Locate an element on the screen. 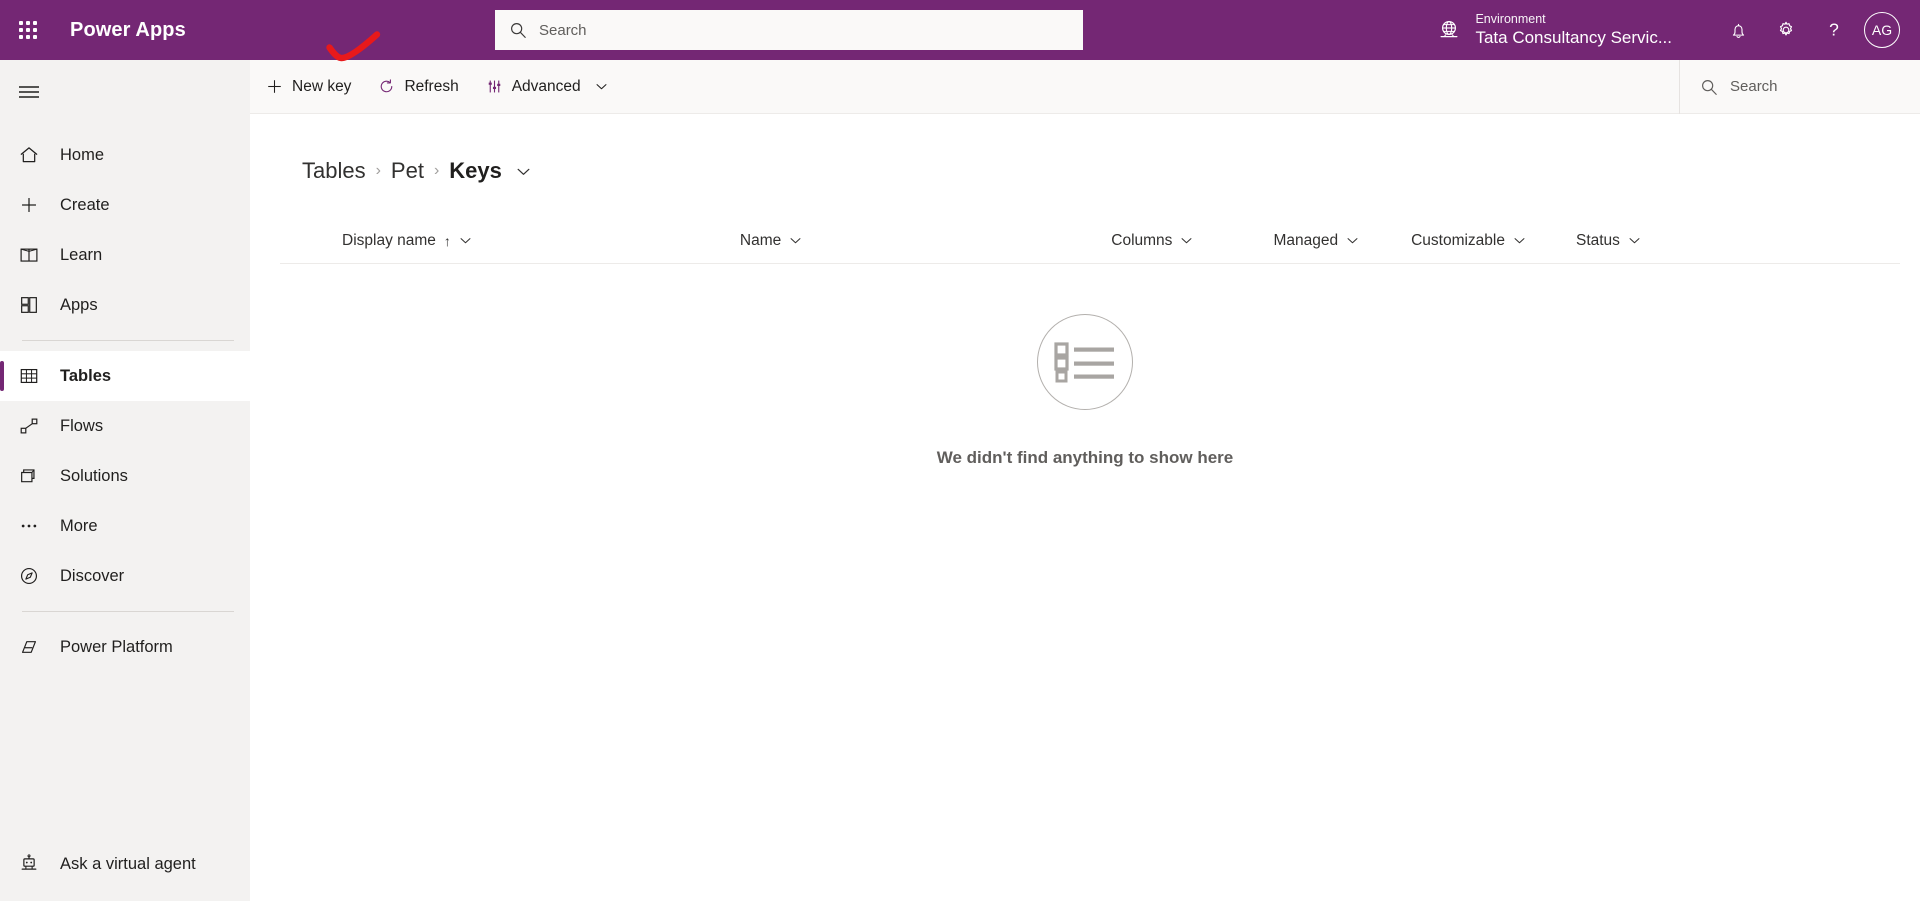 Image resolution: width=1920 pixels, height=901 pixels. sidebar-label: Tables is located at coordinates (86, 375).